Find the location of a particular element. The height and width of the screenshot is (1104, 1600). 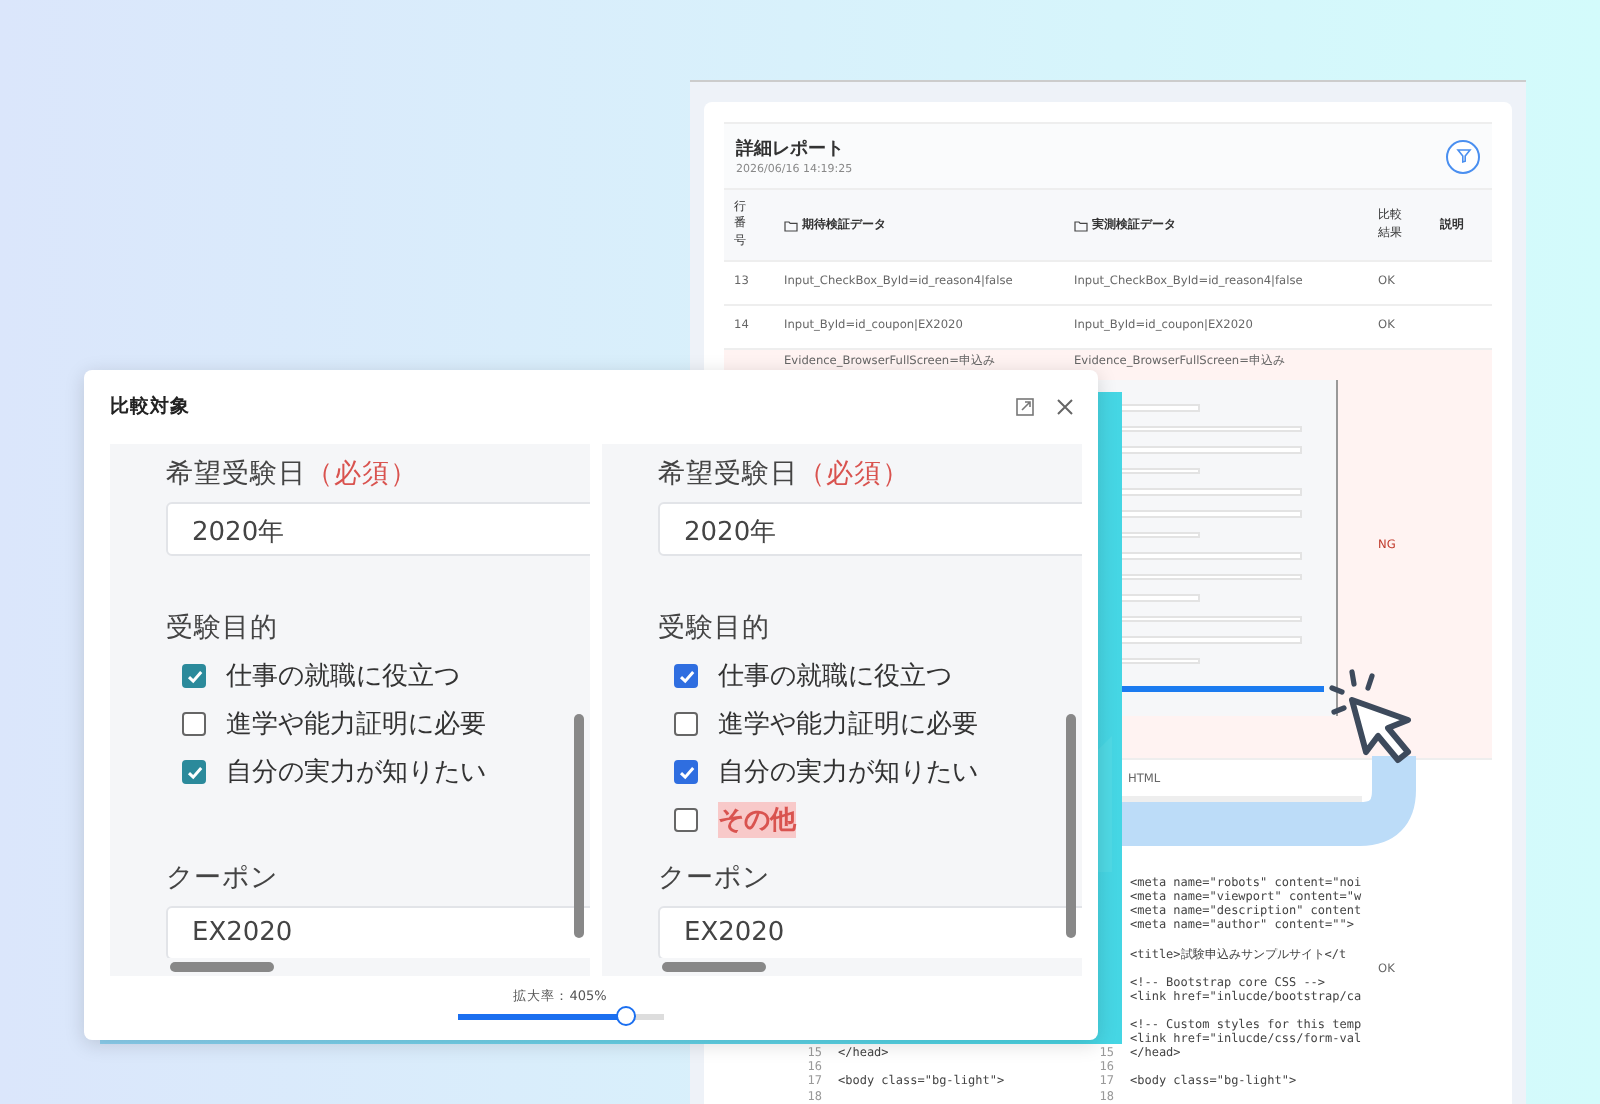

filter-icon is located at coordinates (1463, 156).